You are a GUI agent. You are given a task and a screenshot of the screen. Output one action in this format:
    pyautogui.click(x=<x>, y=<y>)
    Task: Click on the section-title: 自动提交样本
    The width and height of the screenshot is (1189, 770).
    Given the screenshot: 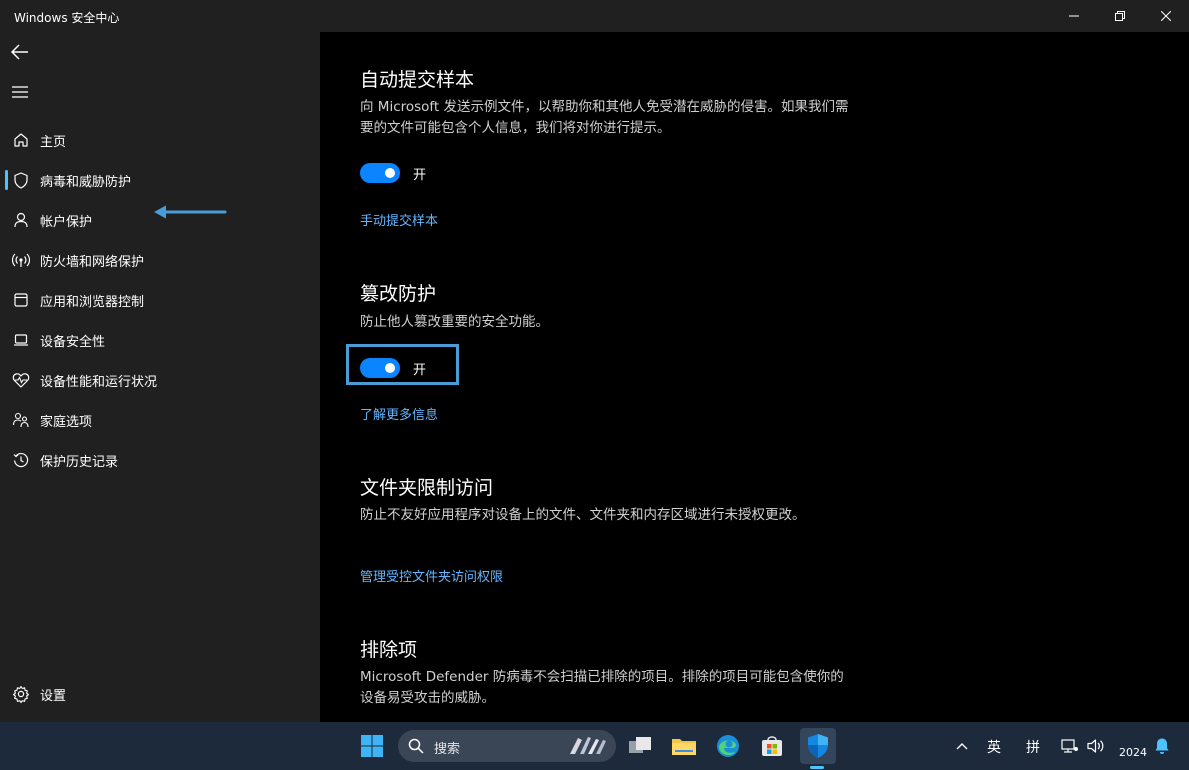 What is the action you would take?
    pyautogui.click(x=417, y=80)
    